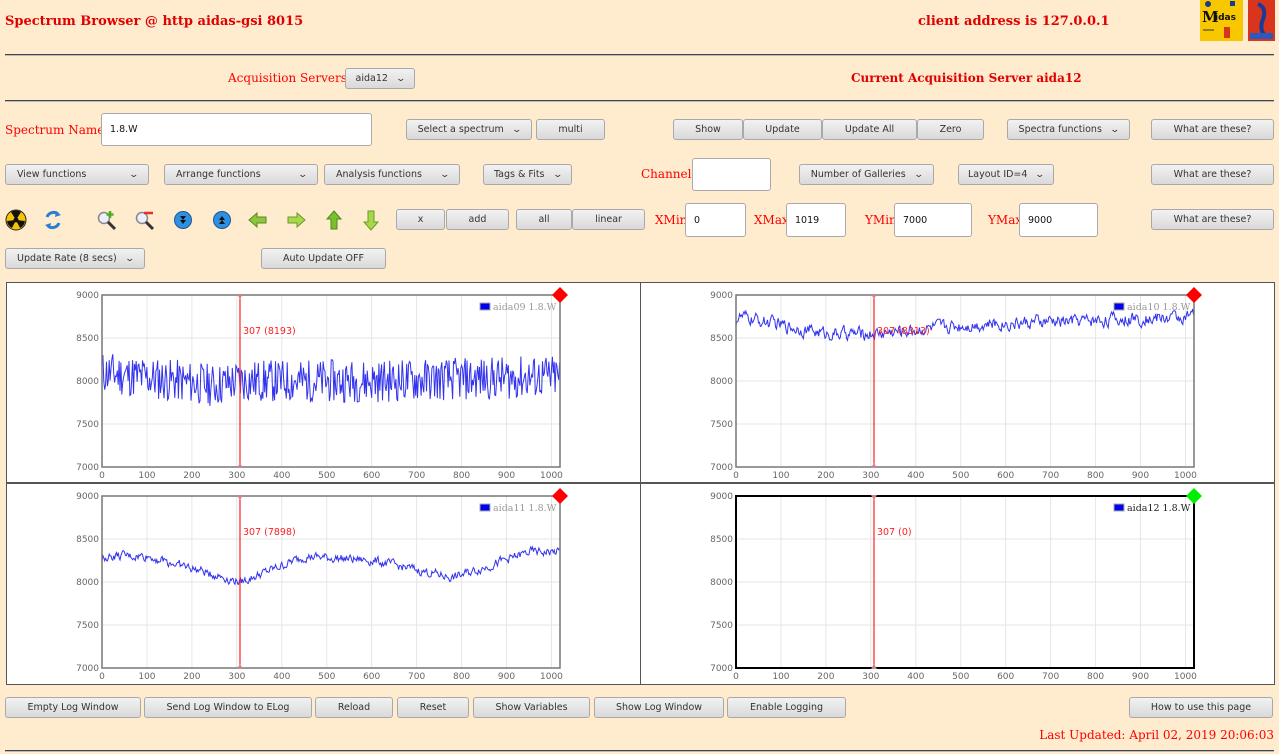 The height and width of the screenshot is (754, 1279). Describe the element at coordinates (1212, 174) in the screenshot. I see `help-button-row2: What are these?` at that location.